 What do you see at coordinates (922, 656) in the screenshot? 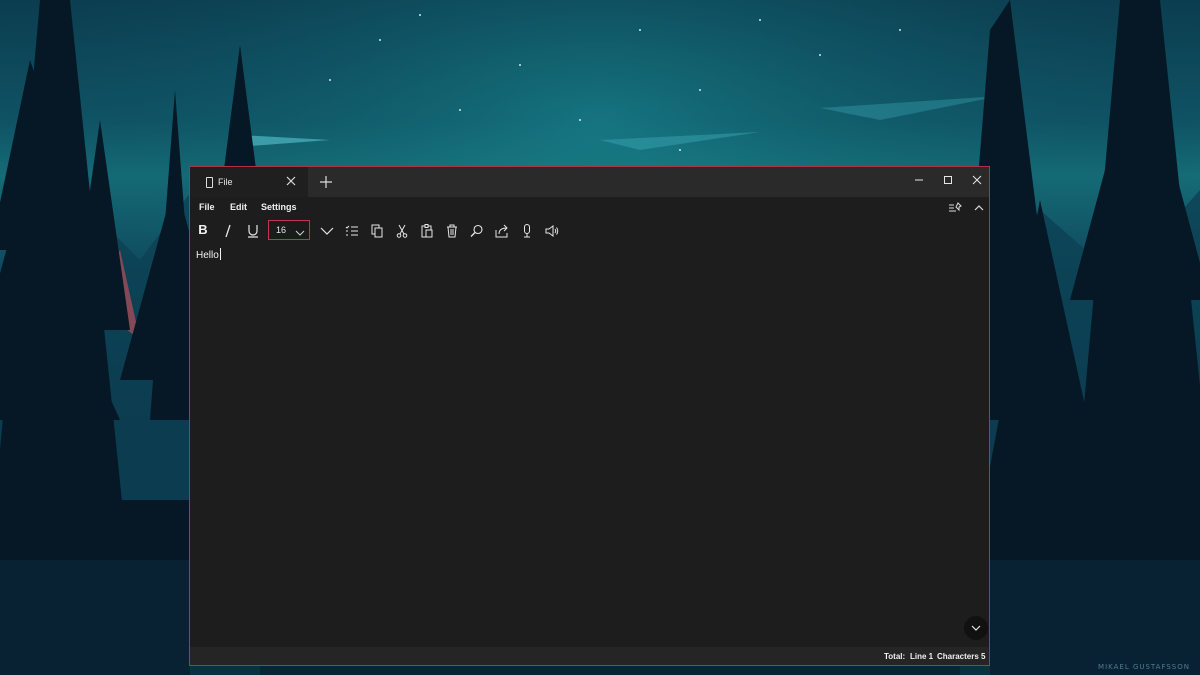
I see `status-line: Line 1` at bounding box center [922, 656].